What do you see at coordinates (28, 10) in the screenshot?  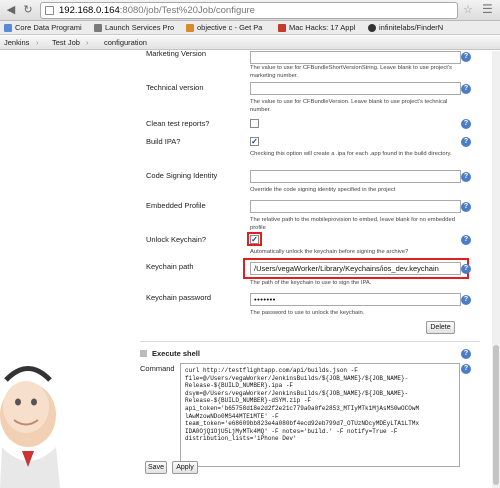 I see `reload-icon: ↻` at bounding box center [28, 10].